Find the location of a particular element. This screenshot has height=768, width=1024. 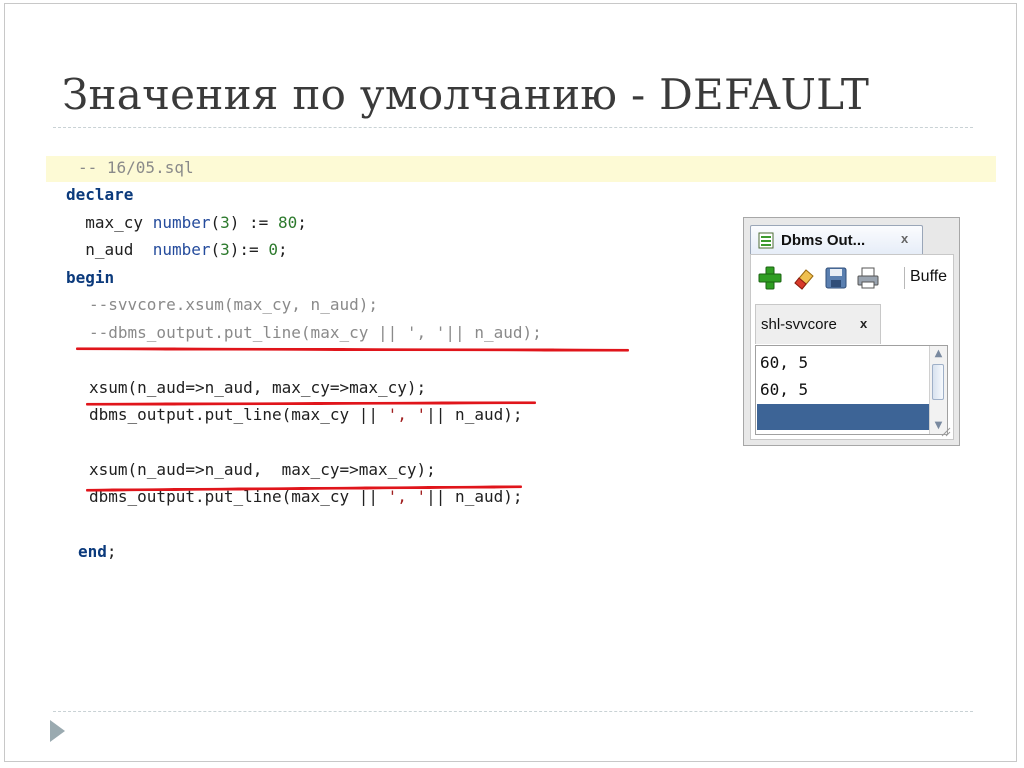

vertical-scrollbar: ▲ ▼ is located at coordinates (938, 390).